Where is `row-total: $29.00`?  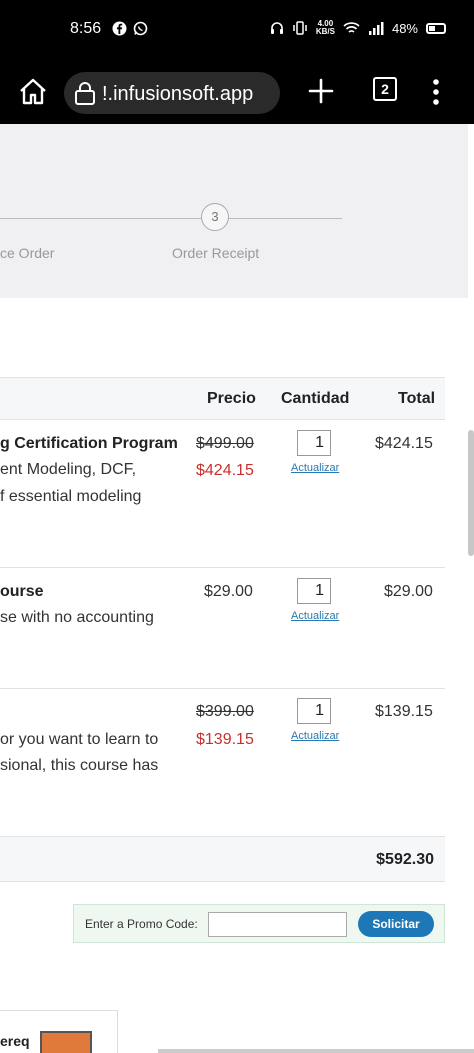 row-total: $29.00 is located at coordinates (408, 591).